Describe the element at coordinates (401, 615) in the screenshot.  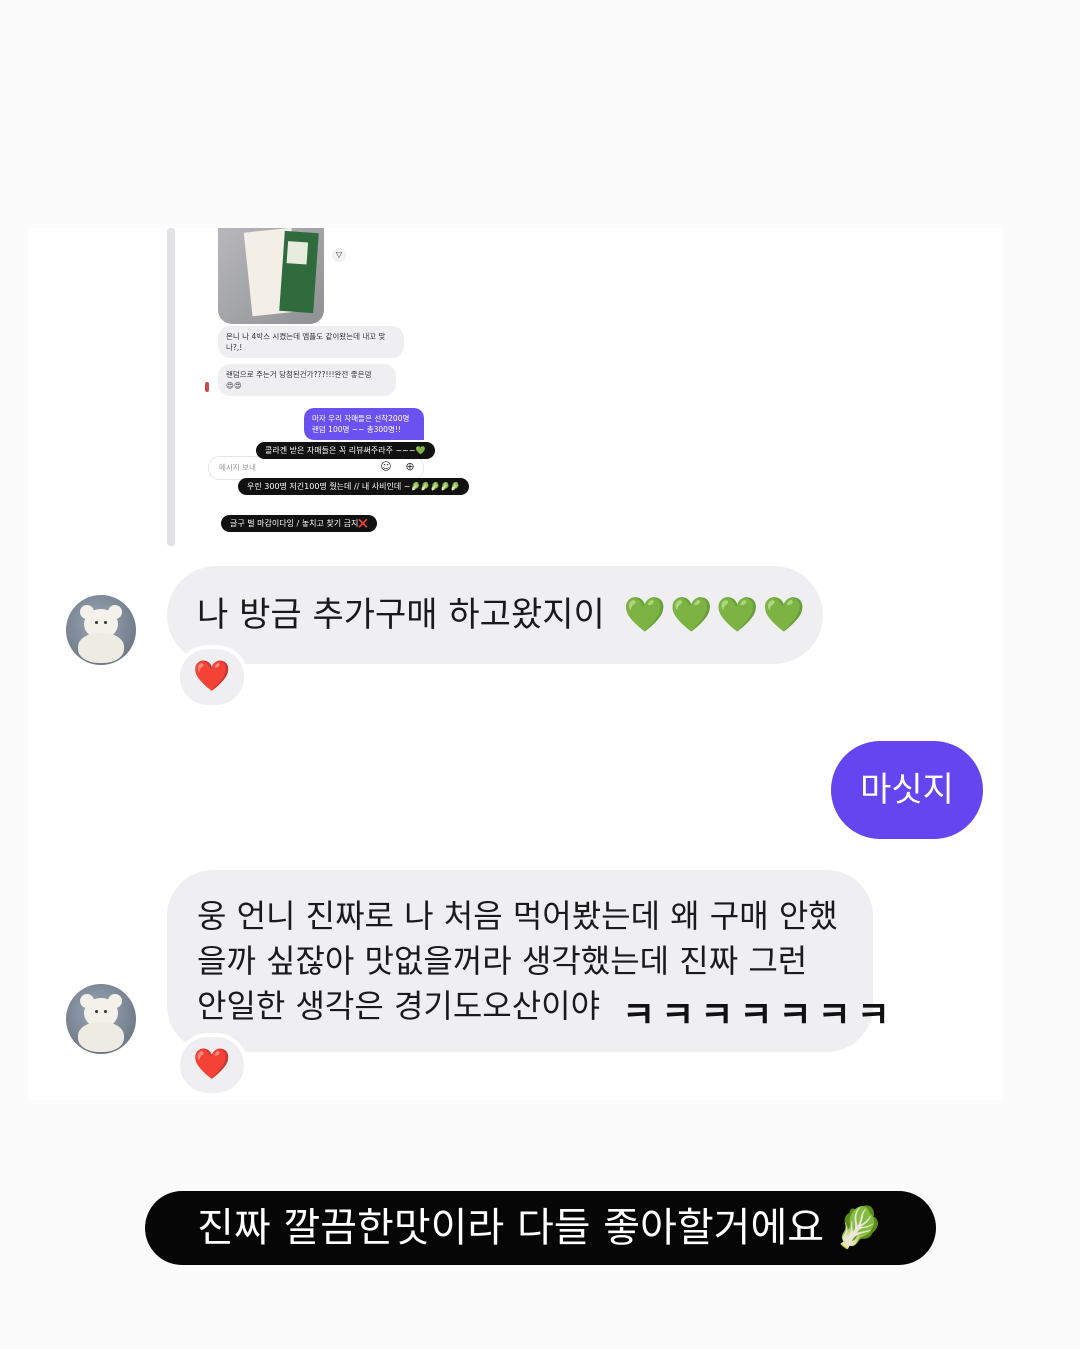
I see `message-text: 나 방금 추가구매 하고왔지이` at that location.